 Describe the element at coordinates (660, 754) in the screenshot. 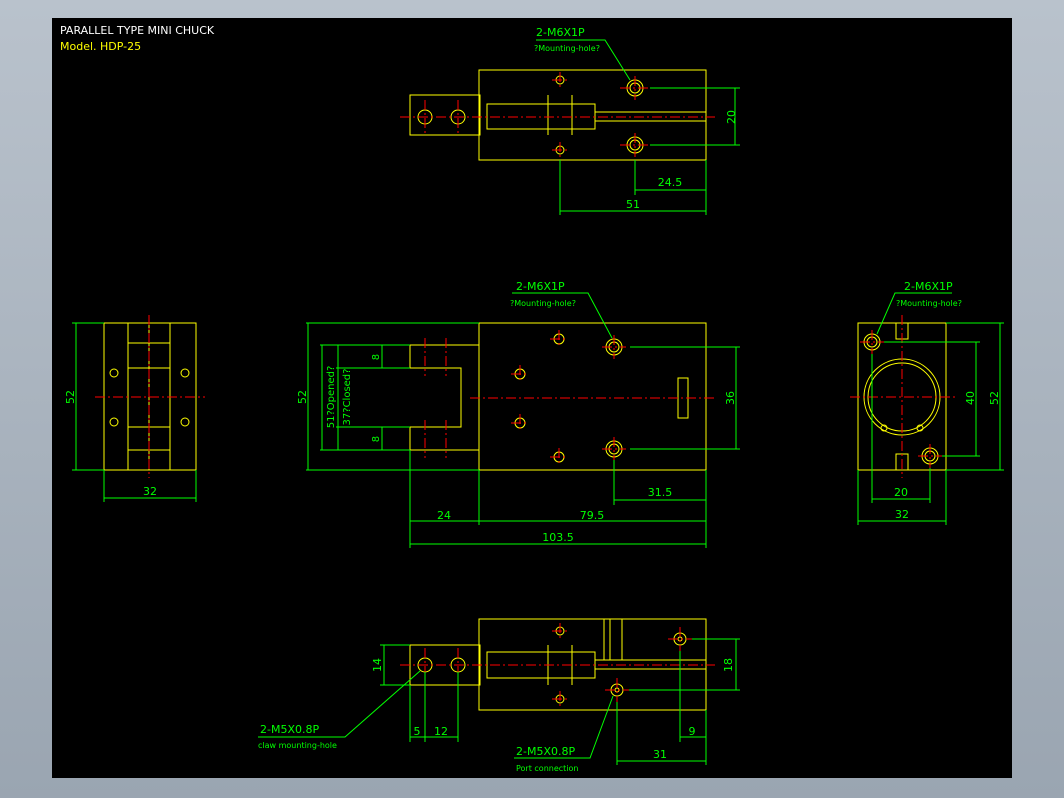

I see `bottom-dim-31: 31` at that location.